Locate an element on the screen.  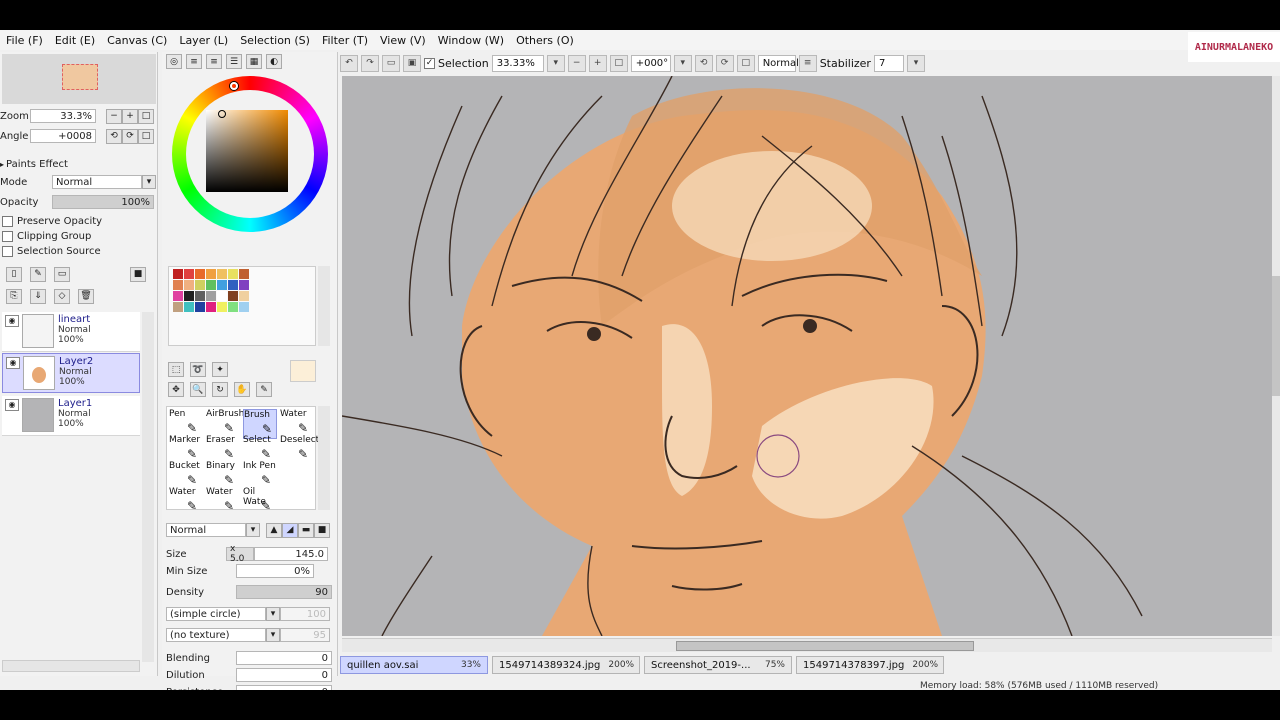
menu-filter: Filter (T) is located at coordinates (345, 40).